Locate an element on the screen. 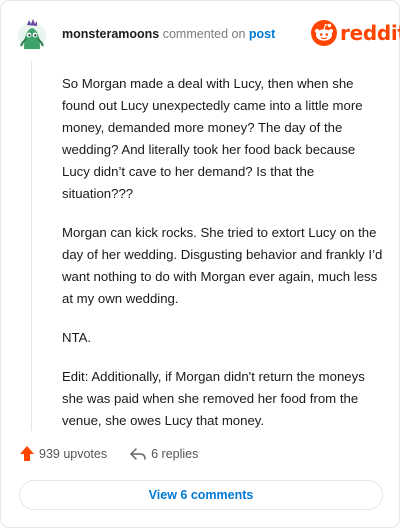 The image size is (400, 528). reddit-snoo-icon is located at coordinates (324, 33).